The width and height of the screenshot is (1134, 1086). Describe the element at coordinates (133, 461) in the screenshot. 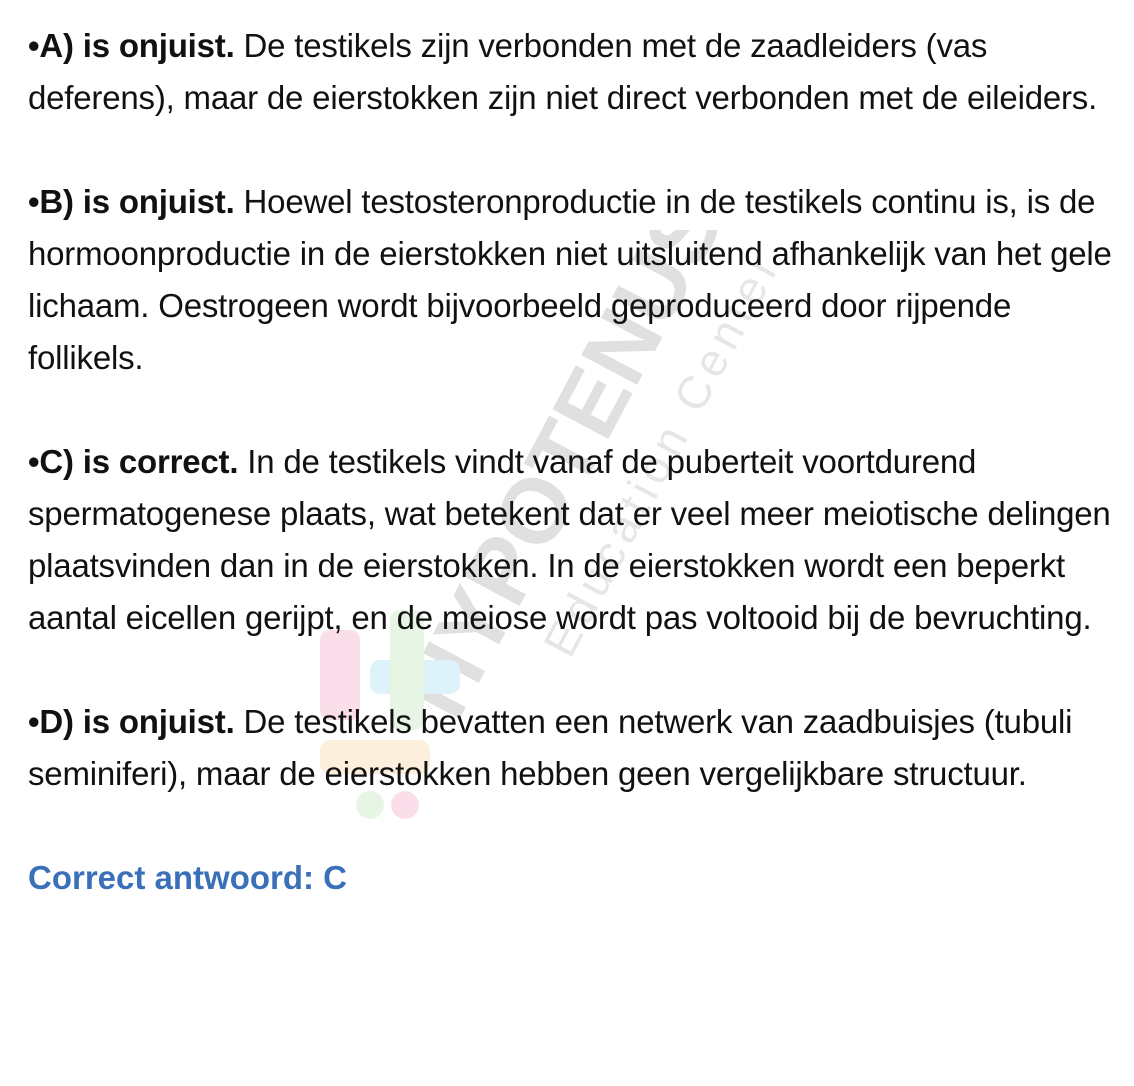

I see `item-c-verdict: •C) is correct.` at that location.